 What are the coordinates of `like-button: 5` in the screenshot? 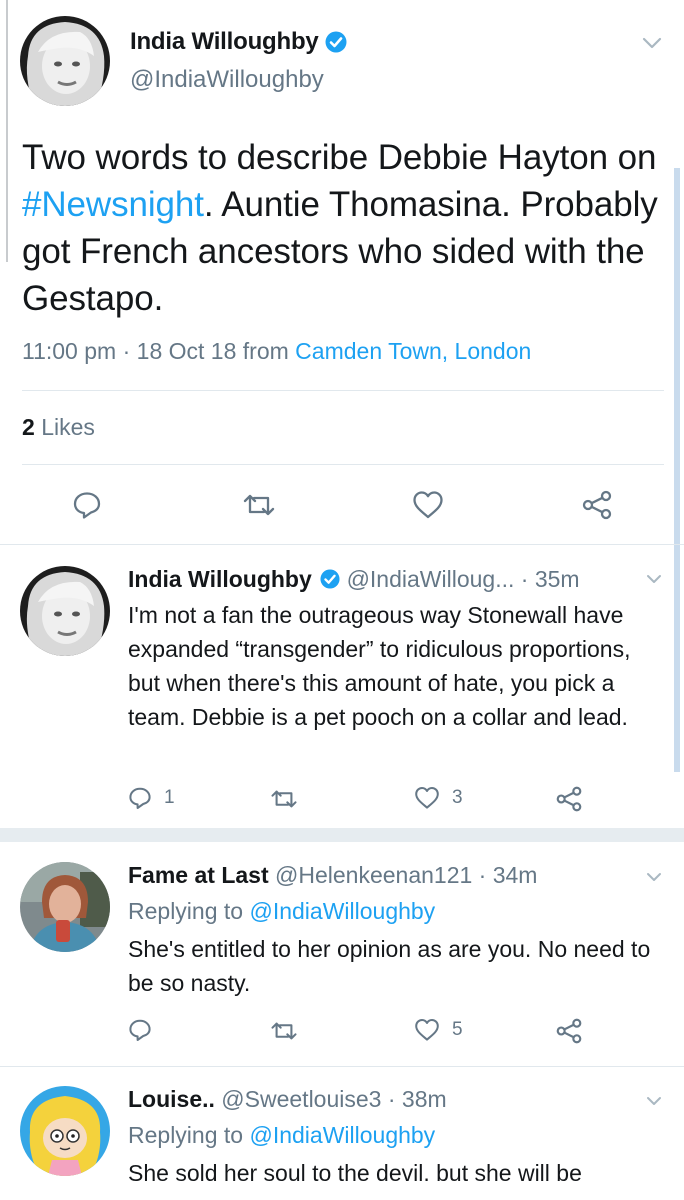 It's located at (438, 1030).